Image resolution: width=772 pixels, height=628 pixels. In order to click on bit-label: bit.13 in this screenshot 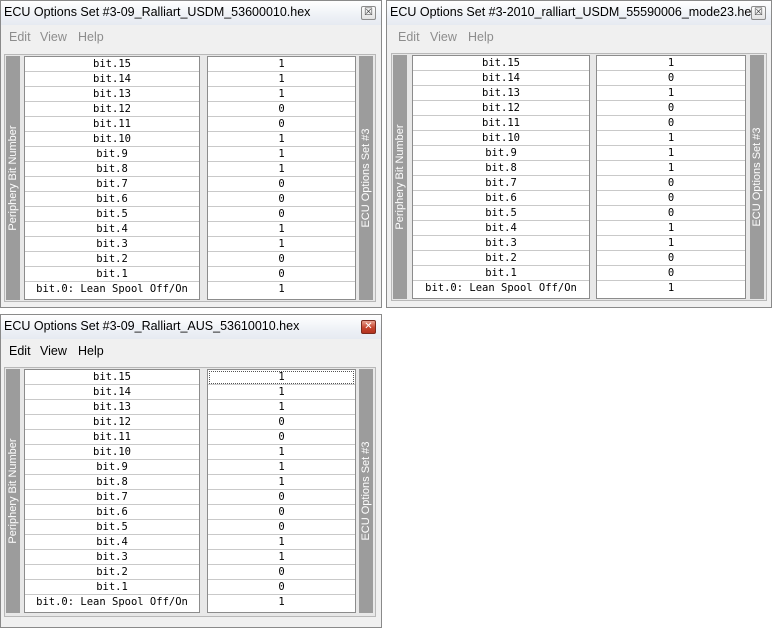, I will do `click(112, 407)`.